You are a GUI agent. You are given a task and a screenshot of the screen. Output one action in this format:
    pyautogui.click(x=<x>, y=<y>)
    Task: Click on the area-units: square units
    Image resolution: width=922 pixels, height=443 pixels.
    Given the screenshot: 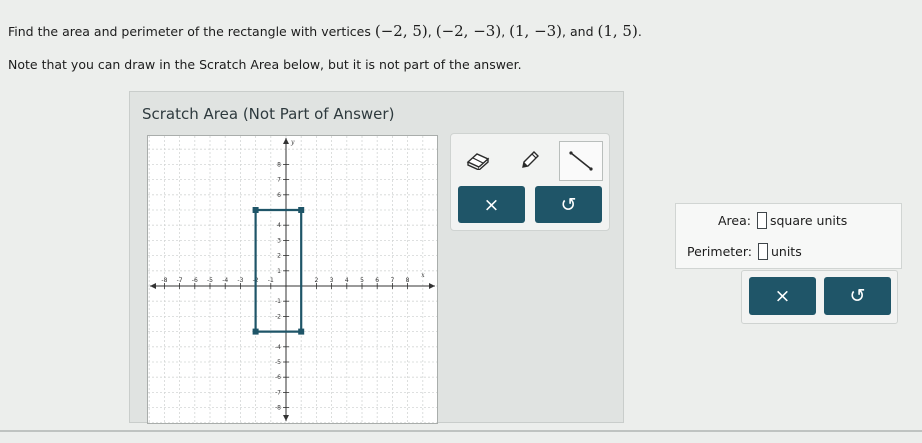 What is the action you would take?
    pyautogui.click(x=808, y=220)
    